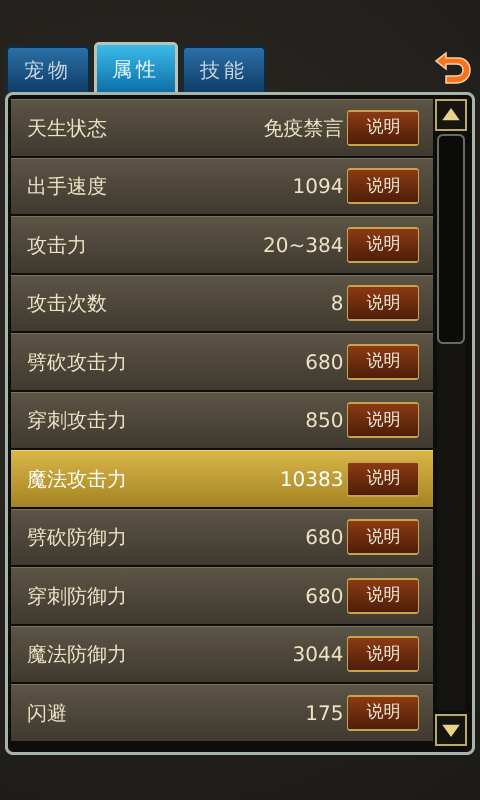 The height and width of the screenshot is (800, 480). What do you see at coordinates (77, 420) in the screenshot?
I see `attribute-name: 穿刺攻击力` at bounding box center [77, 420].